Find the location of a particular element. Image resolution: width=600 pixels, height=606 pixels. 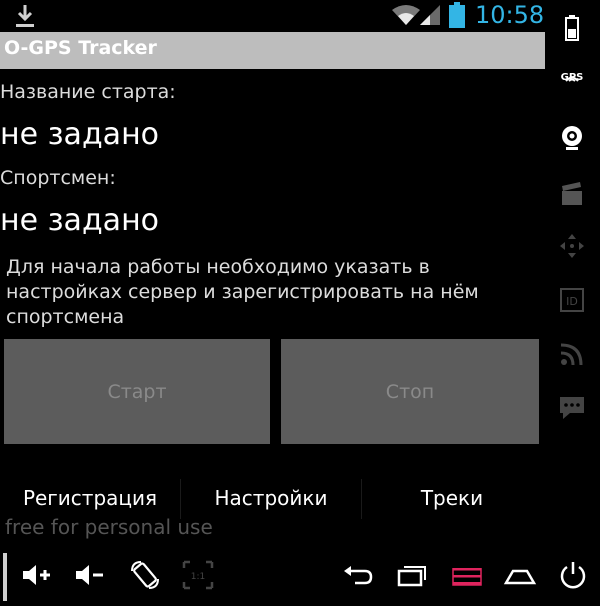

athlete-value: не задано is located at coordinates (80, 220).